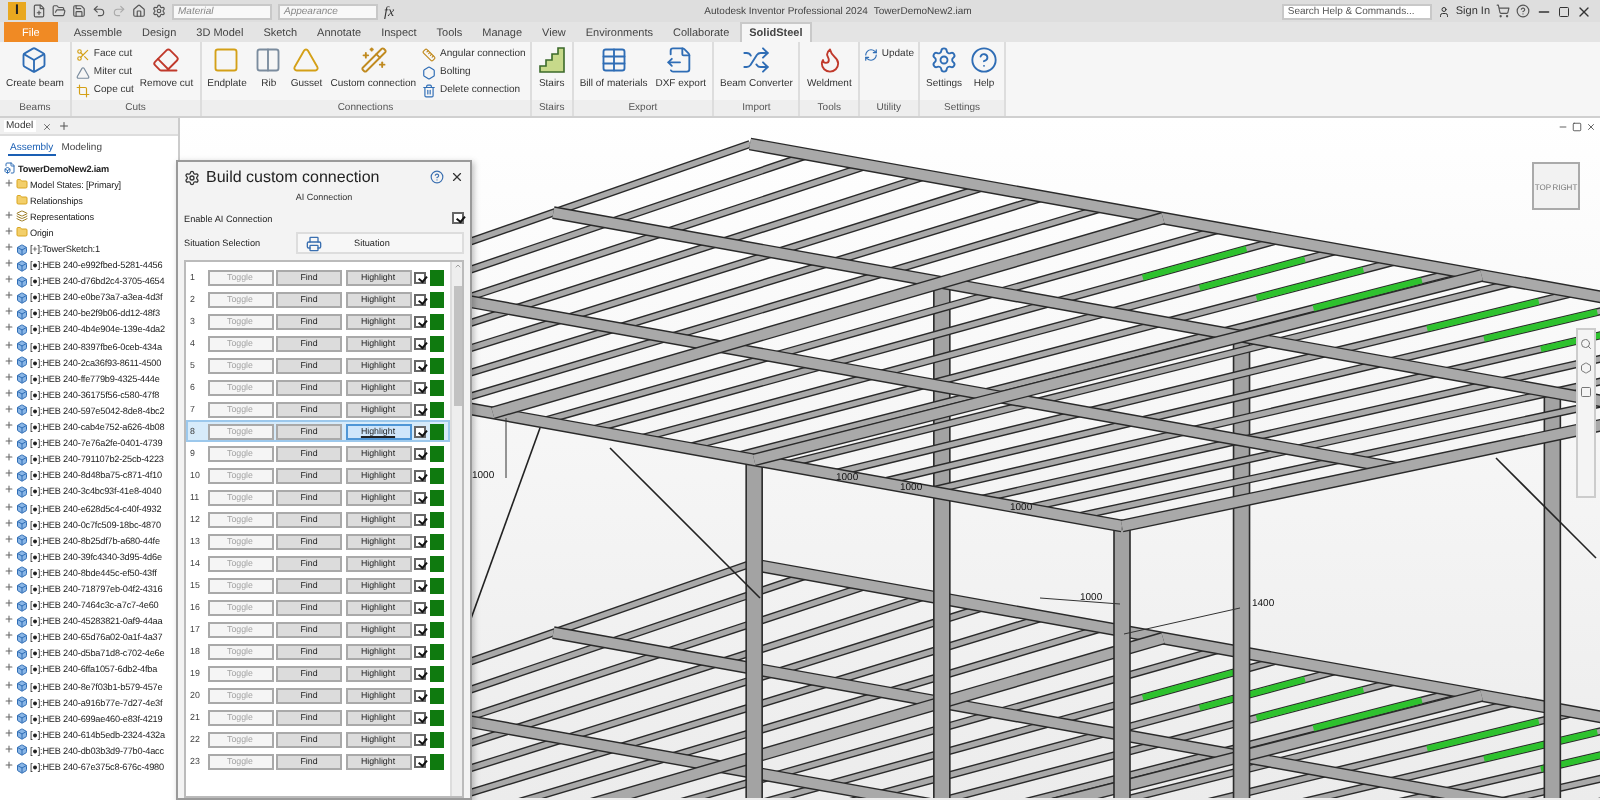  What do you see at coordinates (1564, 11) in the screenshot?
I see `maximize-icon` at bounding box center [1564, 11].